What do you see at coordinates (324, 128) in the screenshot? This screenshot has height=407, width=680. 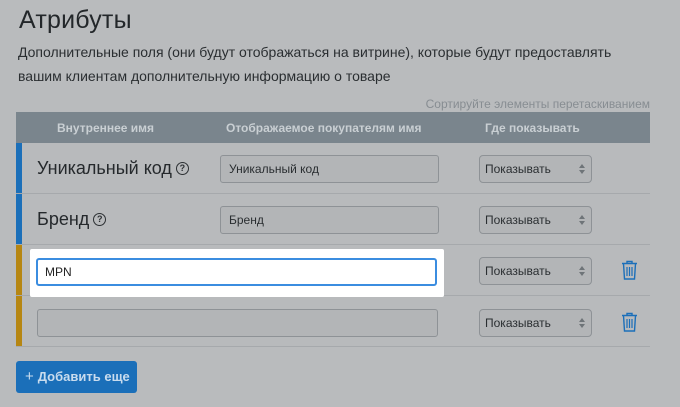 I see `column-display-name: Отображаемое покупателям имя` at bounding box center [324, 128].